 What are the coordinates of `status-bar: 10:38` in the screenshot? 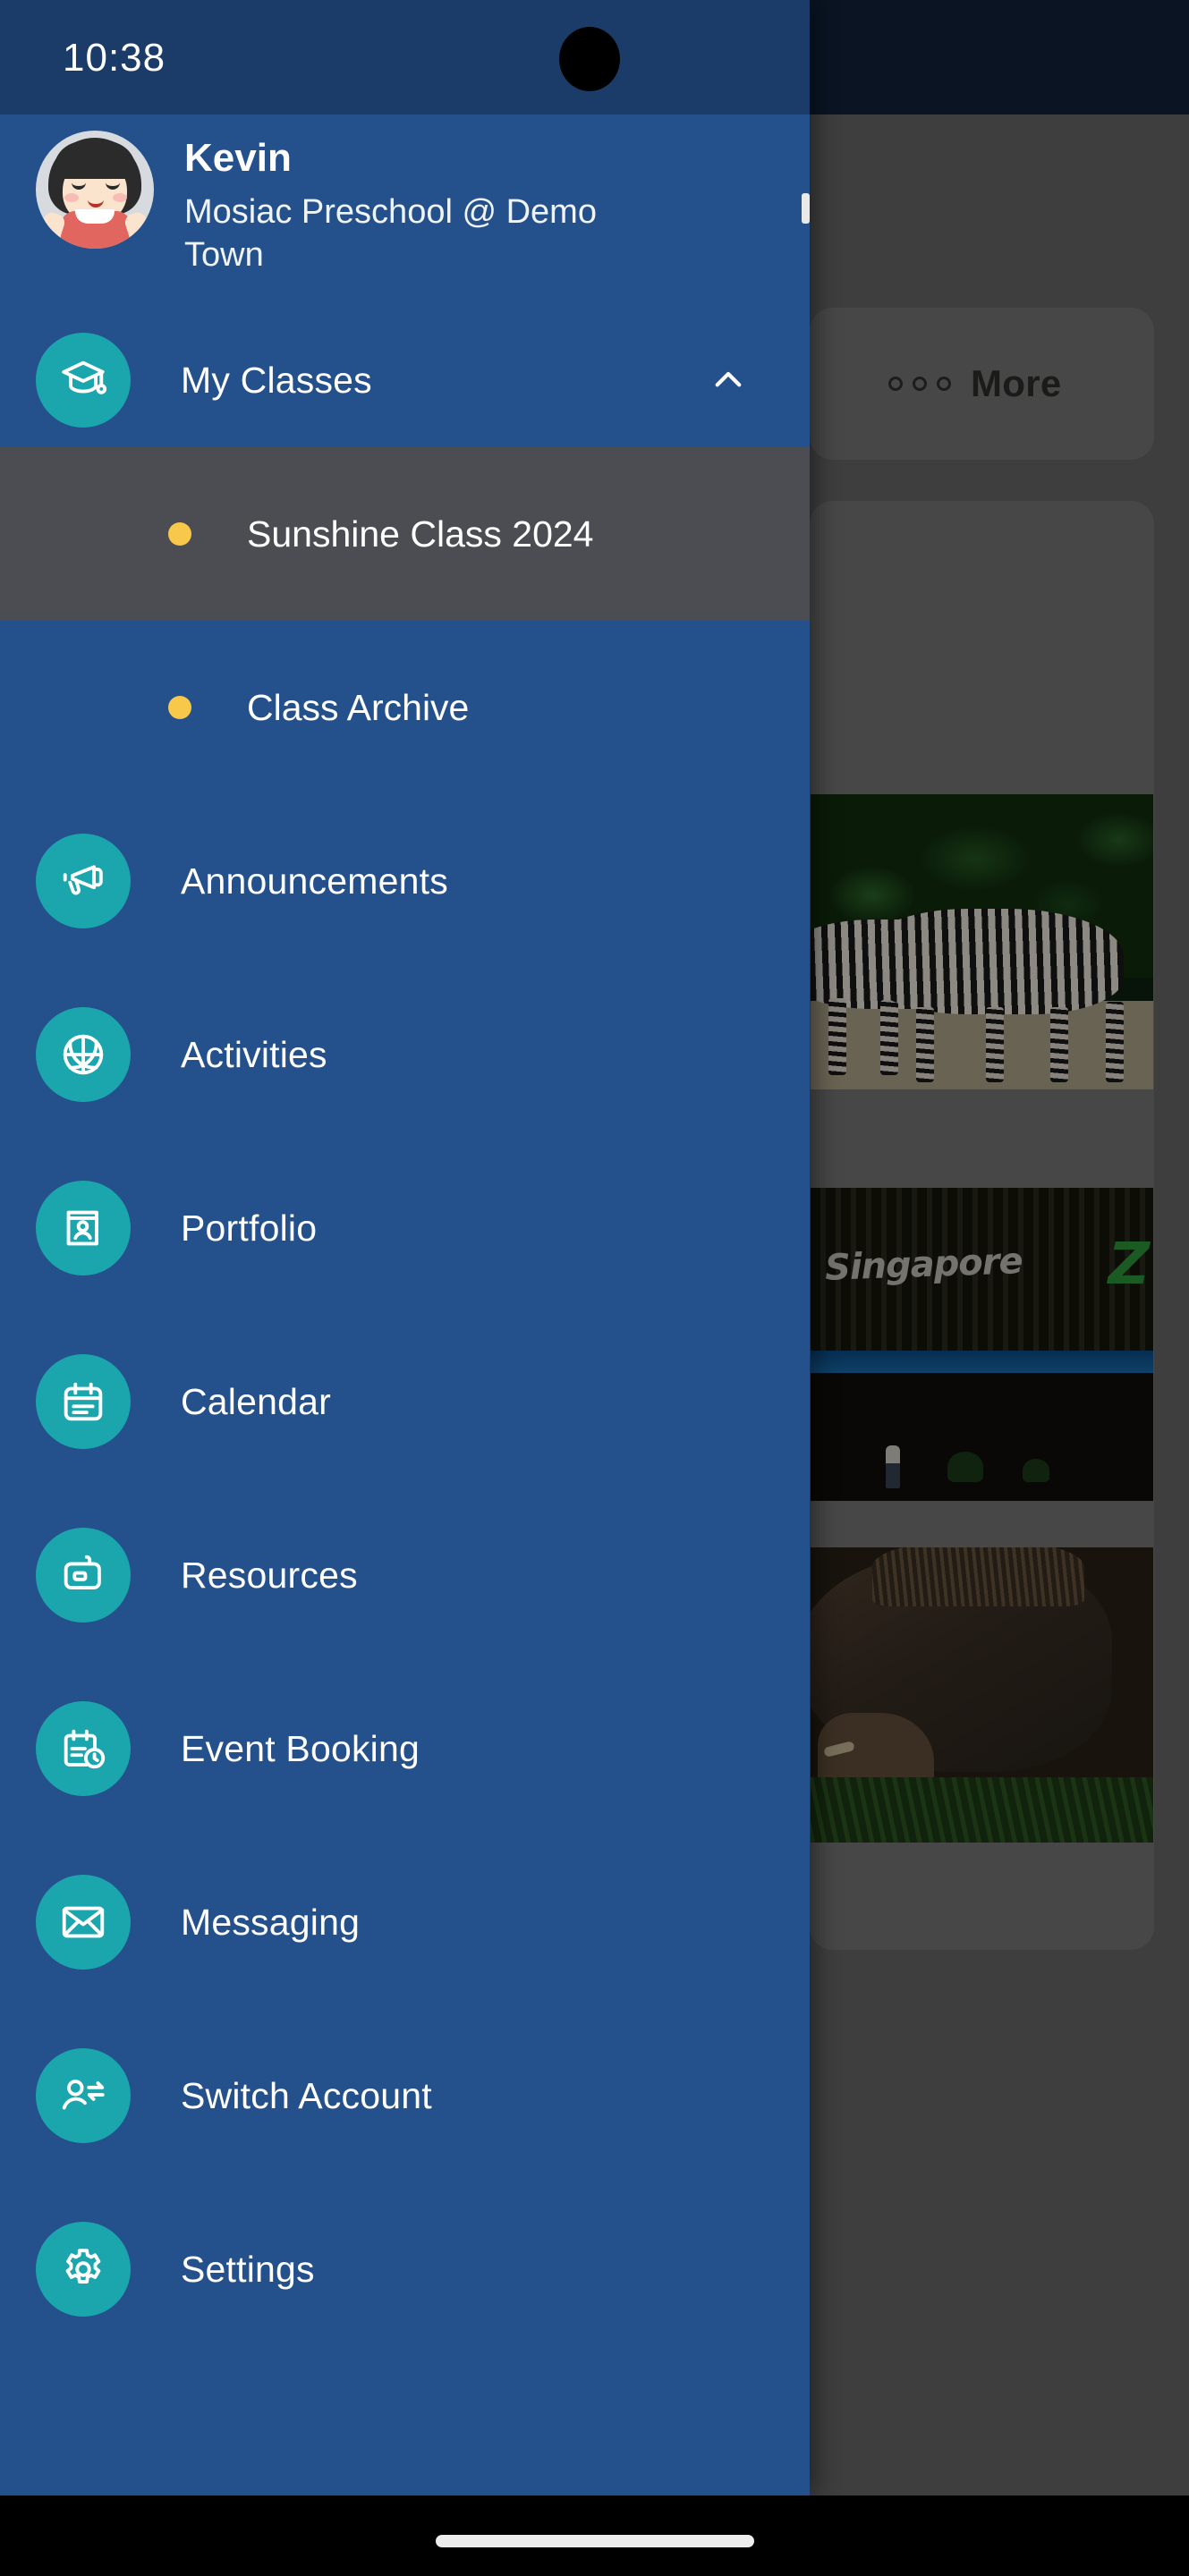 It's located at (405, 57).